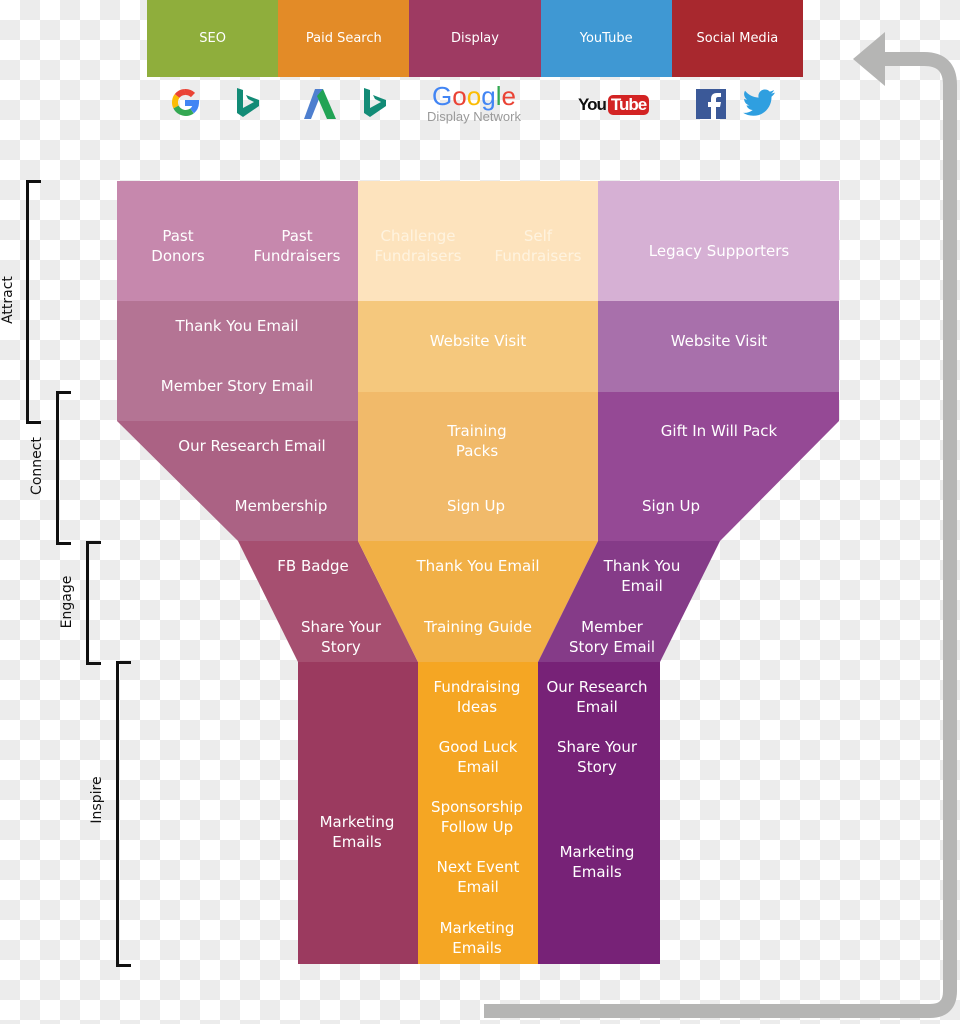 Image resolution: width=960 pixels, height=1024 pixels. What do you see at coordinates (418, 246) in the screenshot?
I see `label-challenge-fundraisers: Challenge Fundraisers` at bounding box center [418, 246].